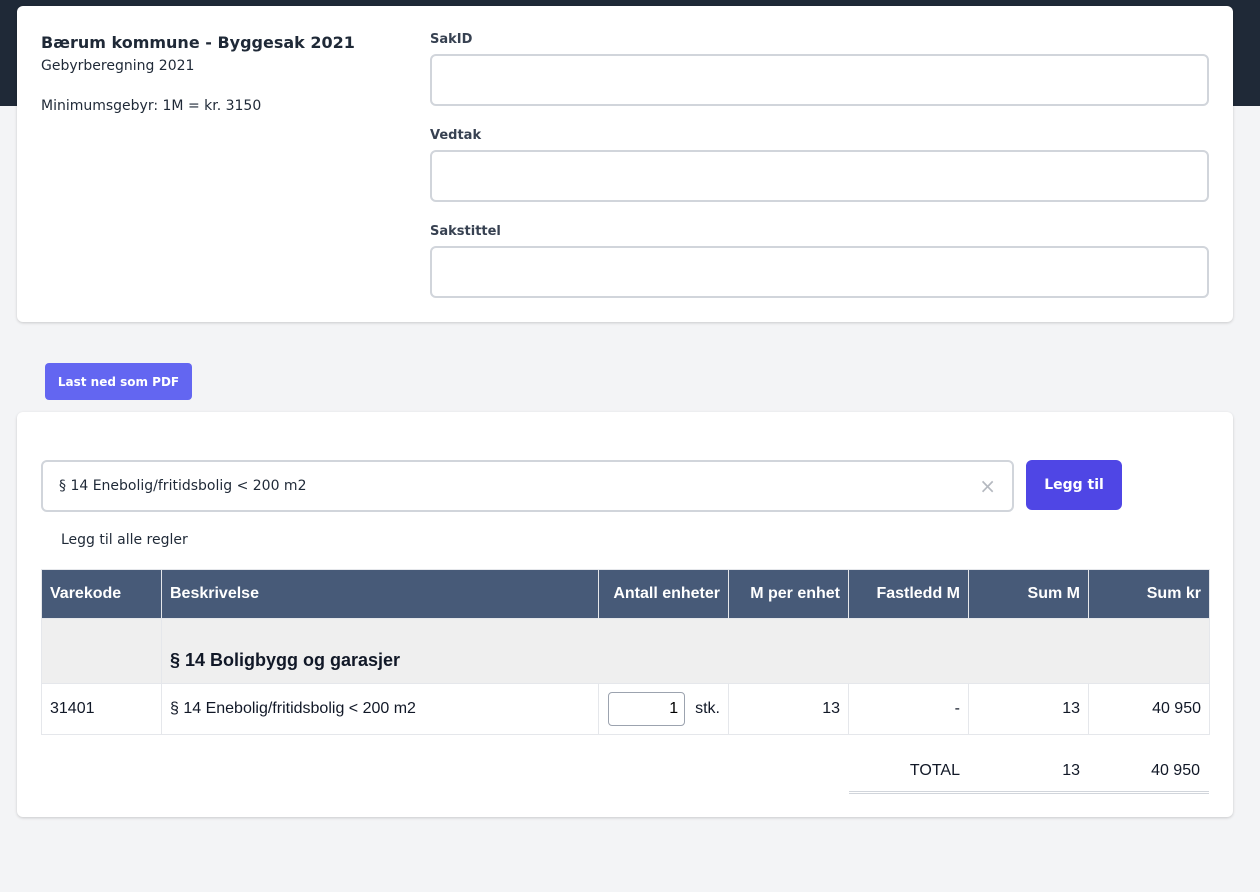  Describe the element at coordinates (647, 709) in the screenshot. I see `quantity-input` at that location.